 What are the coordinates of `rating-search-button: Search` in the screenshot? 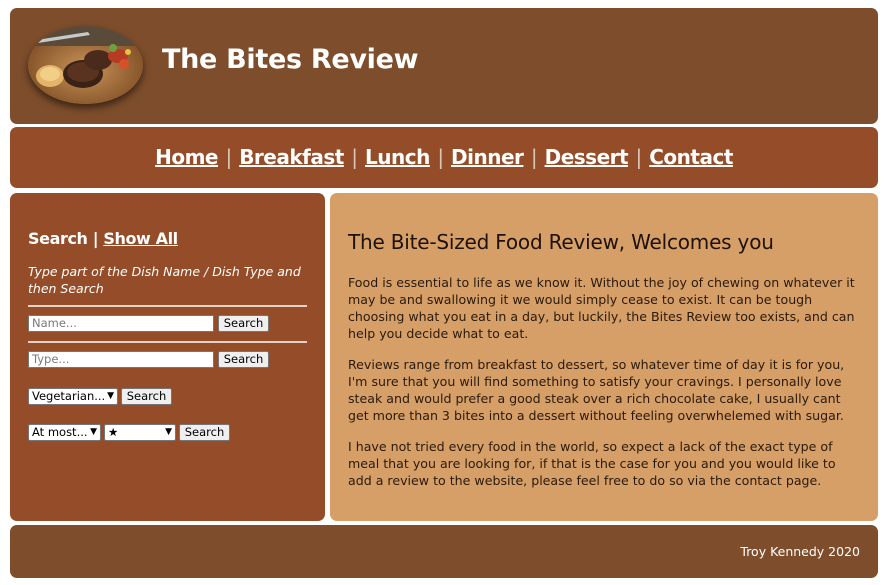 It's located at (204, 432).